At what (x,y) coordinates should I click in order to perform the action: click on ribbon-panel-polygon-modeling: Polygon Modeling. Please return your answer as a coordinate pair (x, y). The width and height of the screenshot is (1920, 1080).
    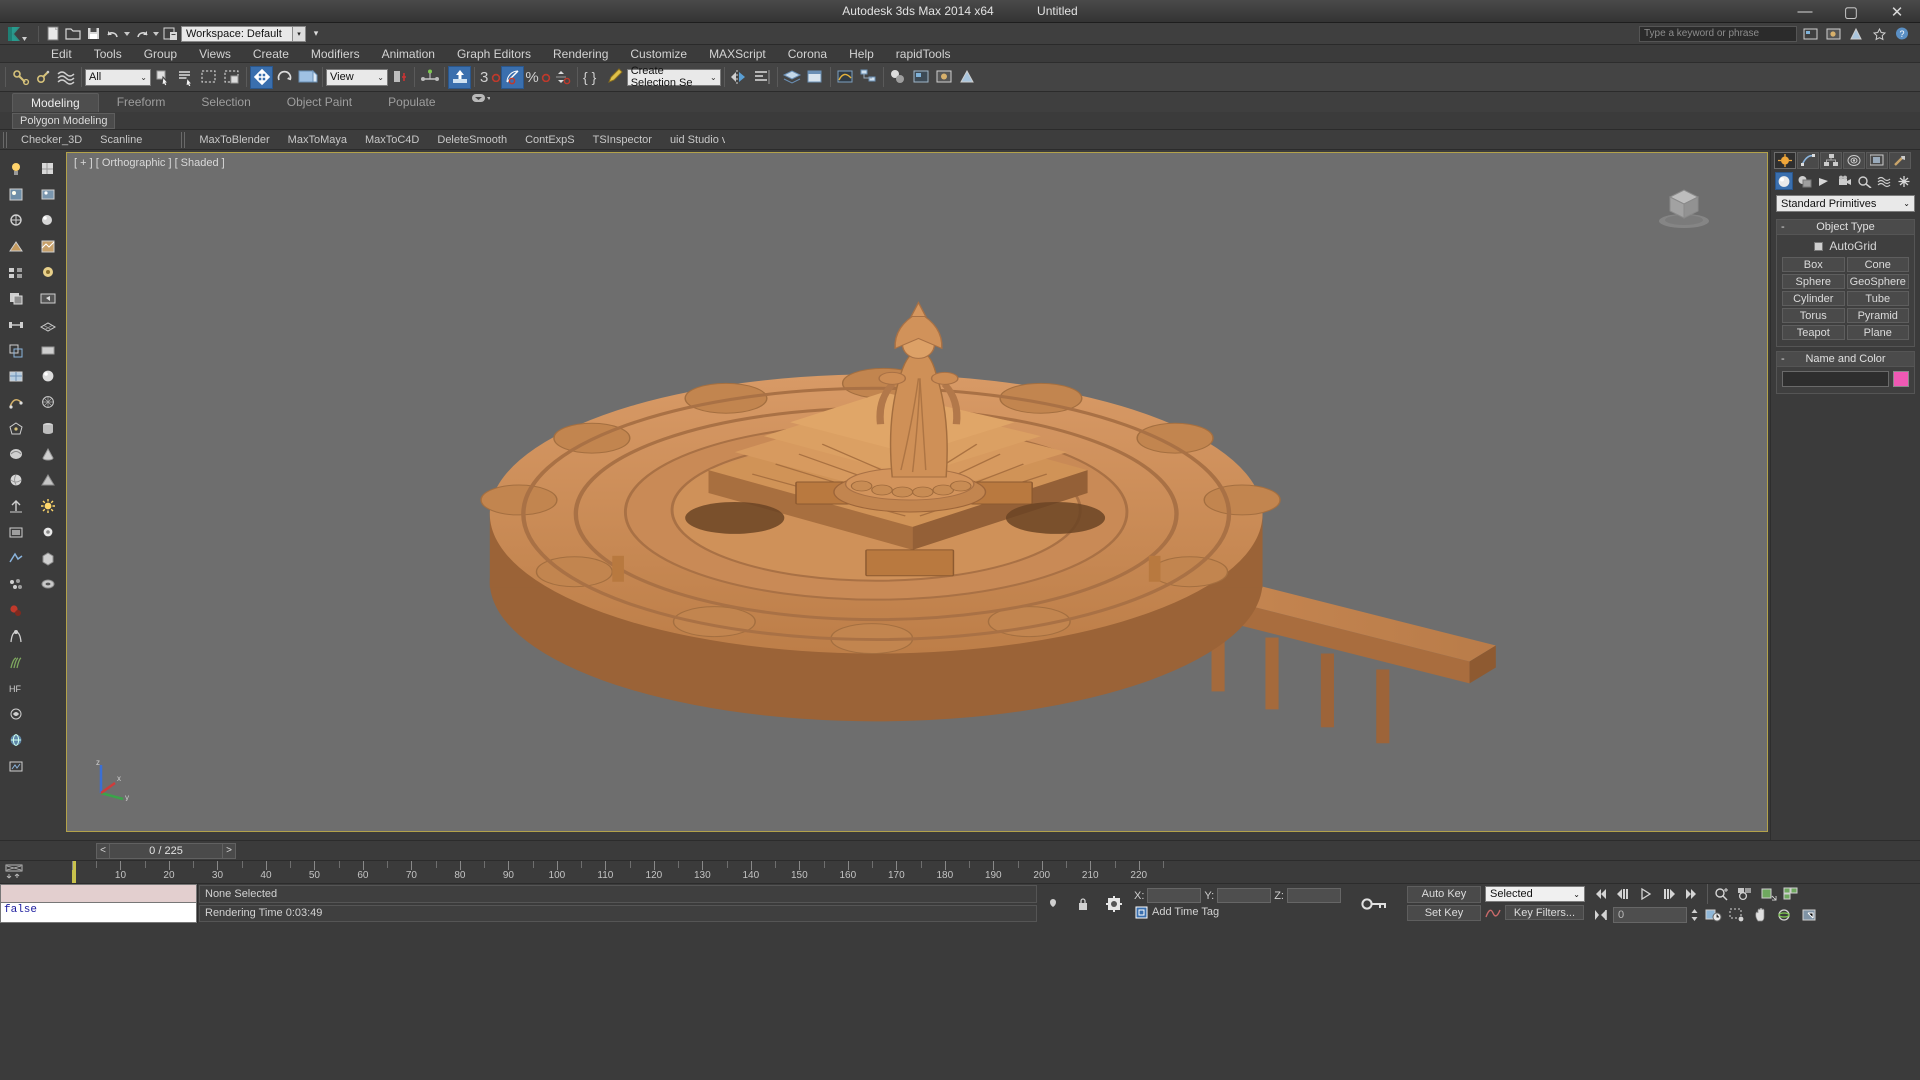
    Looking at the image, I should click on (64, 120).